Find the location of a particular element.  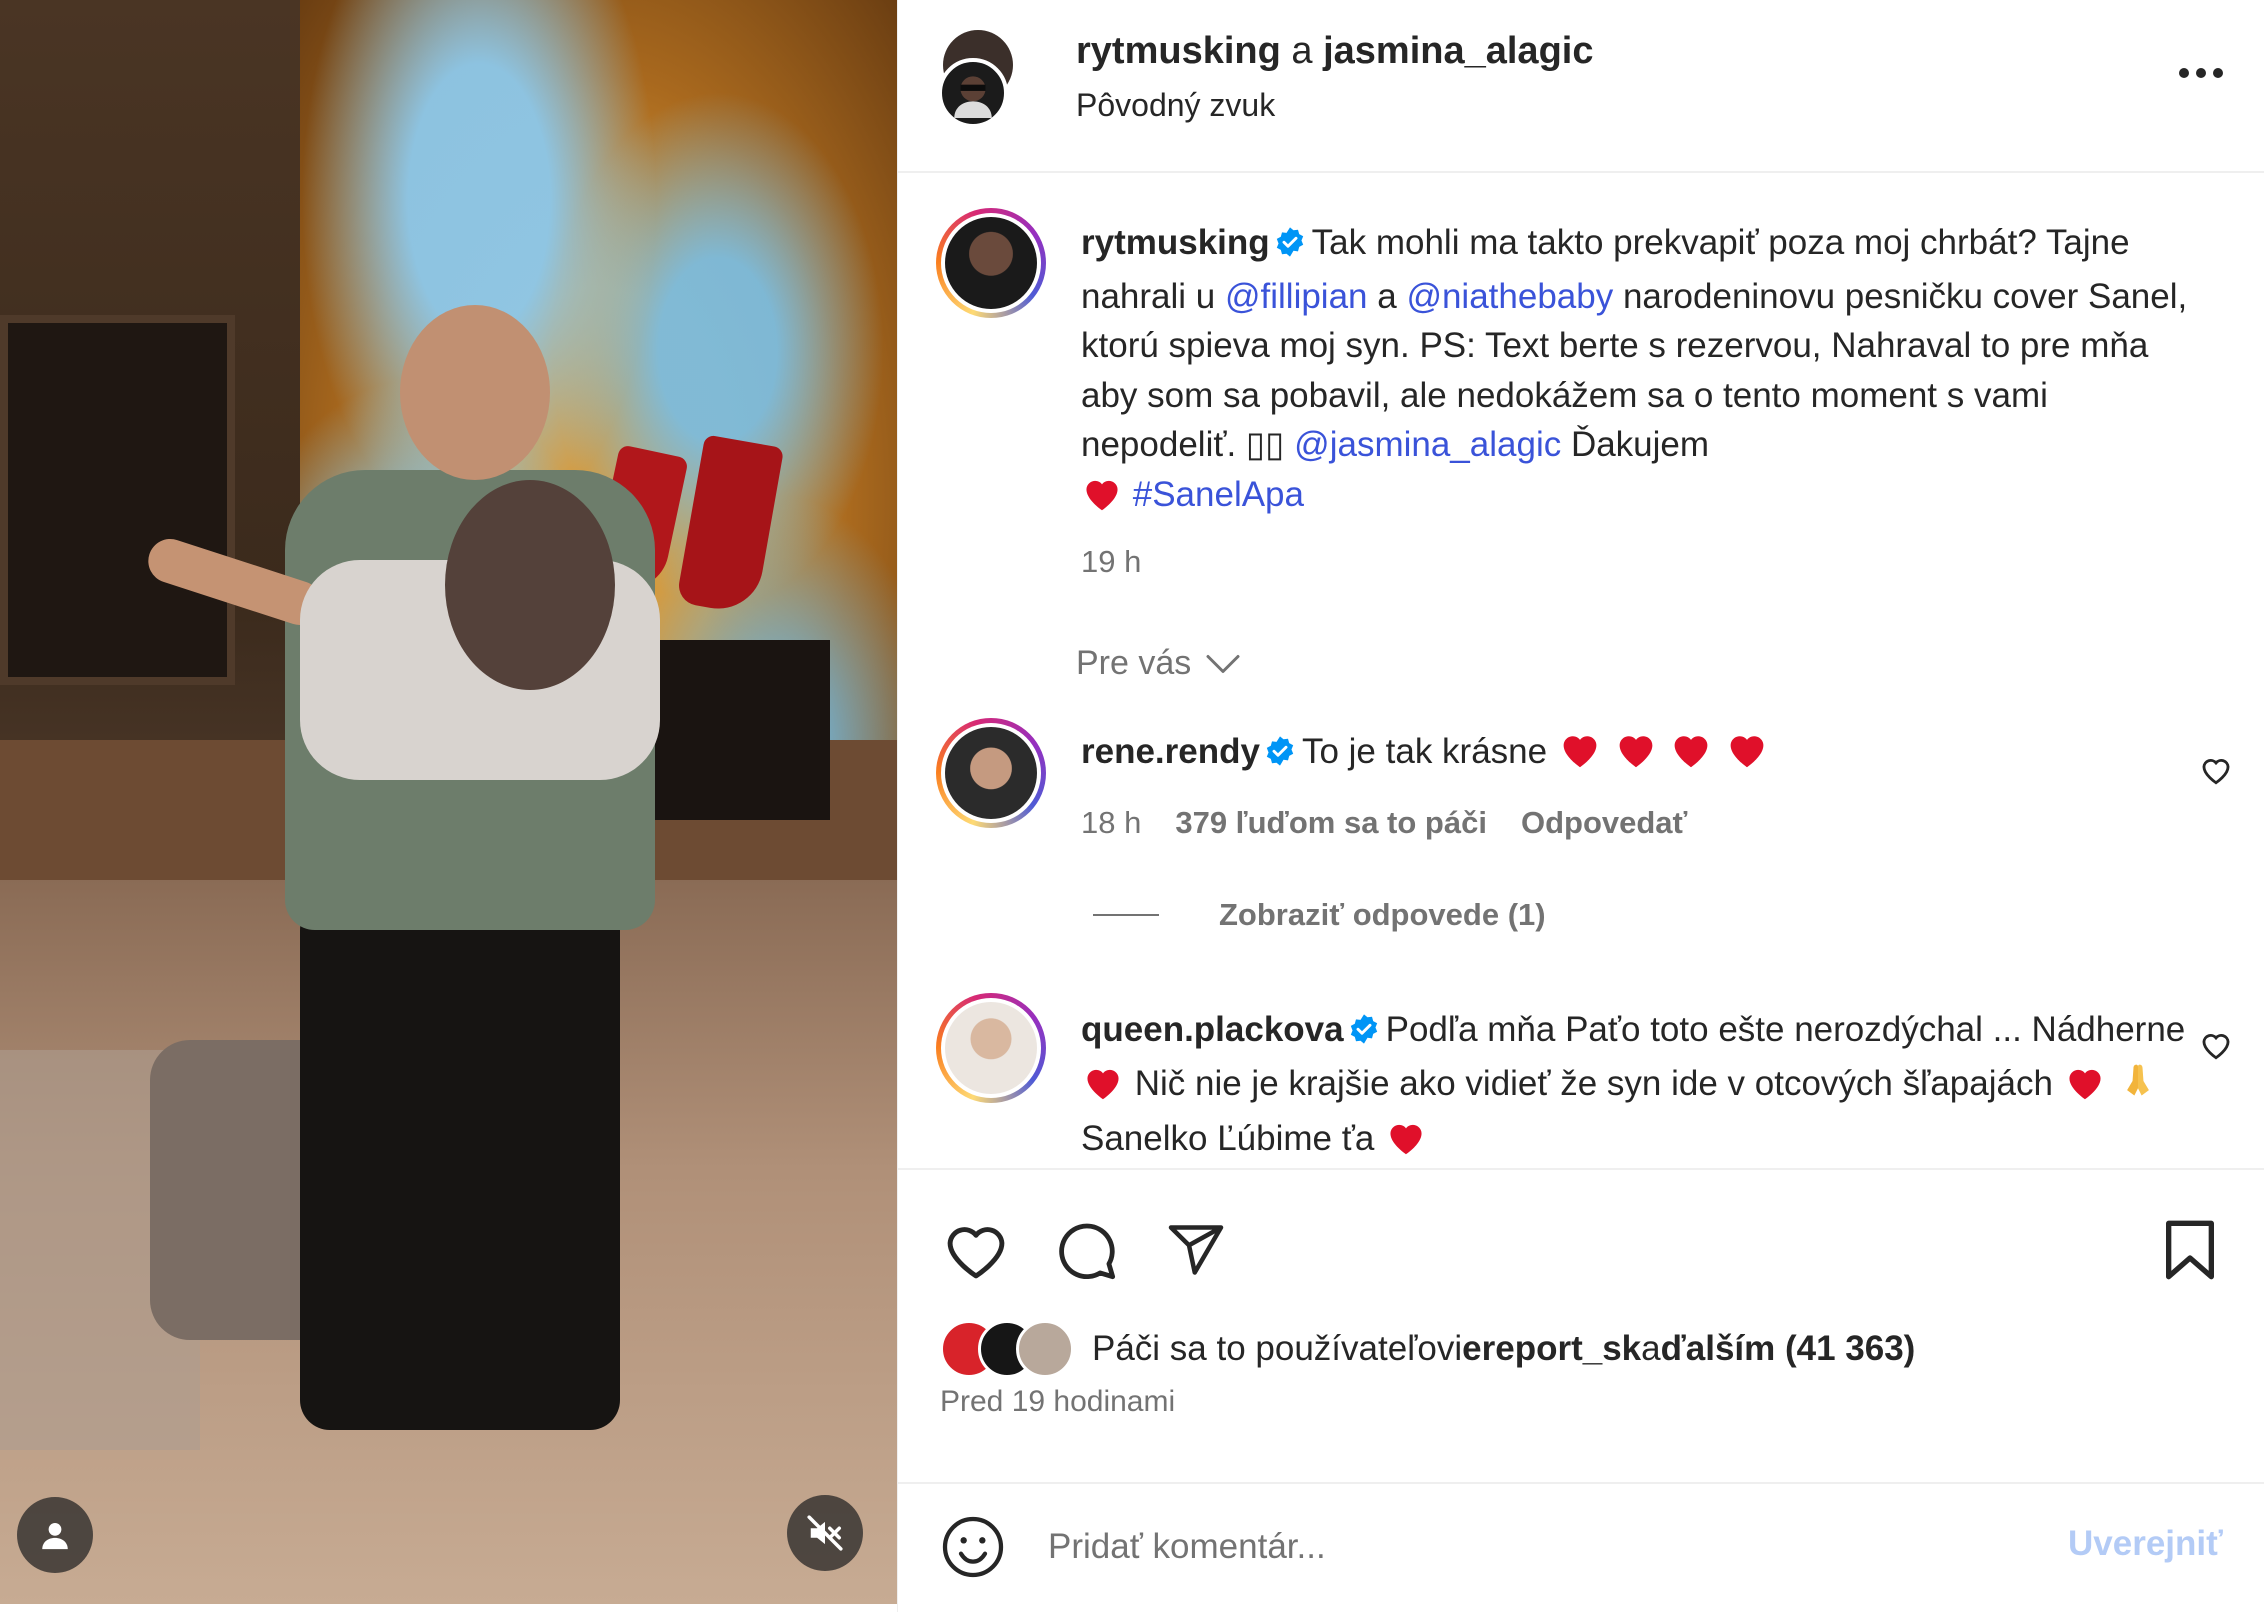

more-icon is located at coordinates (2201, 73).